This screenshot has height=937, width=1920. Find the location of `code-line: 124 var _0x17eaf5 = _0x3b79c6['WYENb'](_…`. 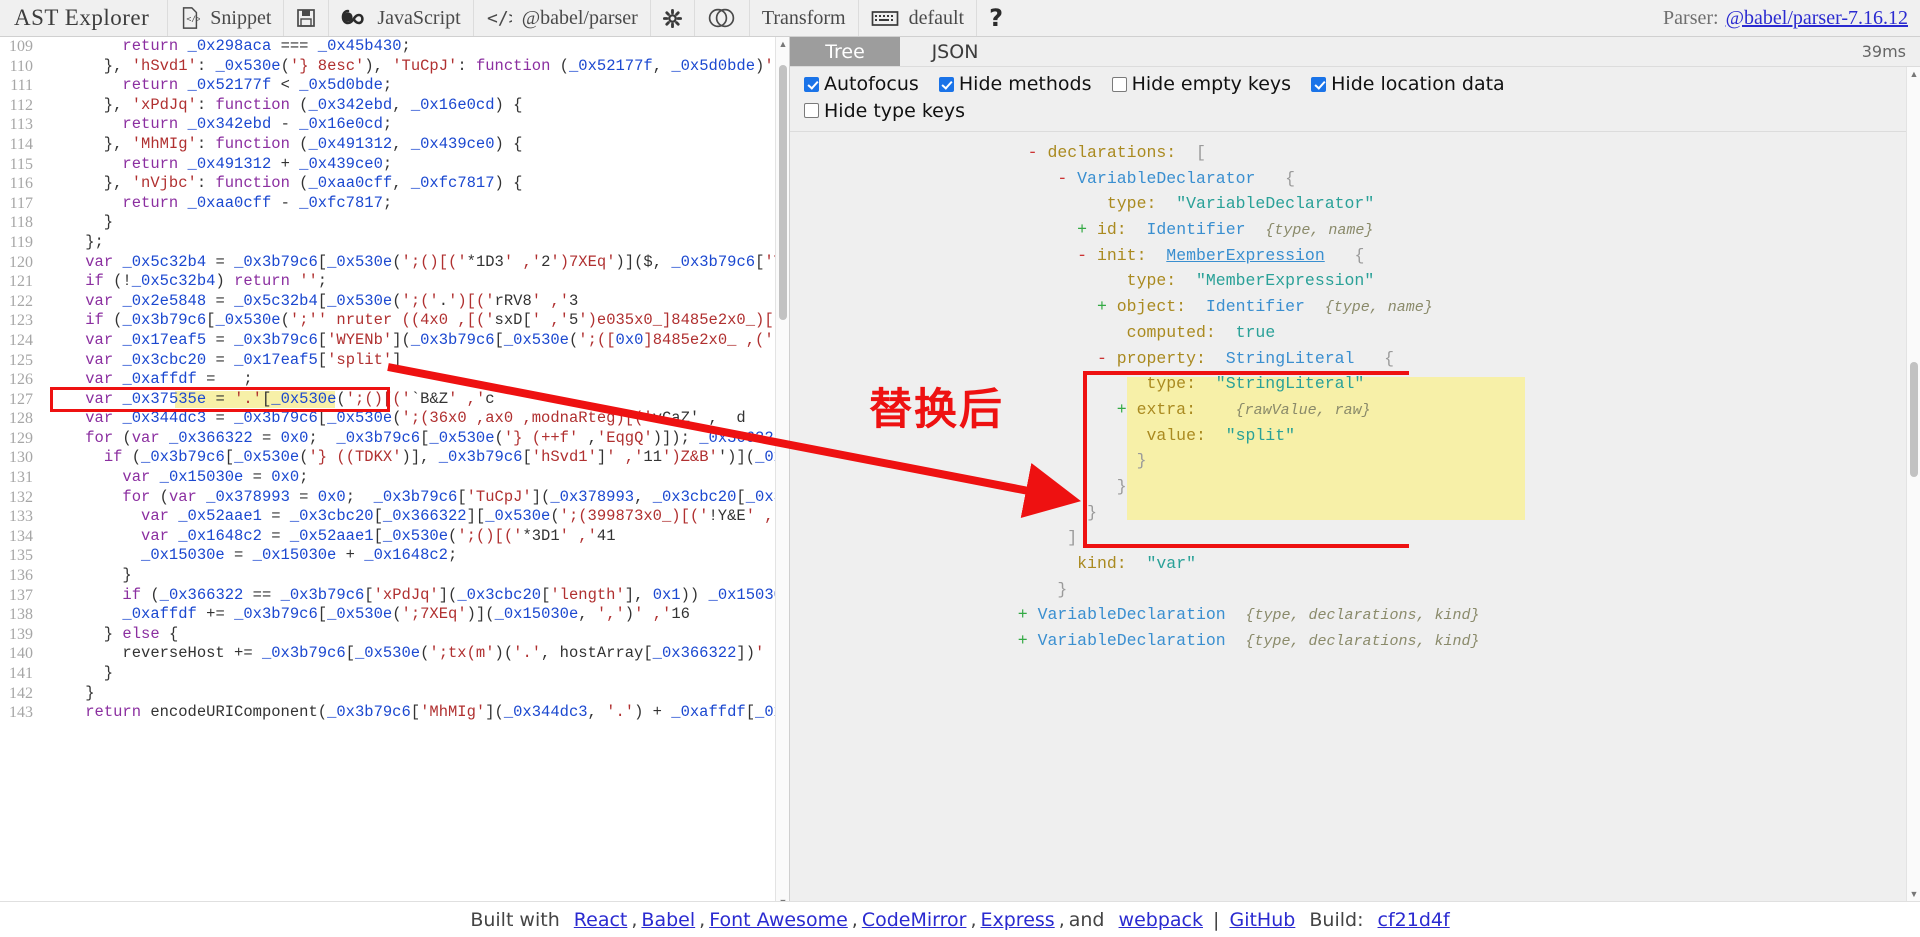

code-line: 124 var _0x17eaf5 = _0x3b79c6['WYENb'](_… is located at coordinates (387, 341).